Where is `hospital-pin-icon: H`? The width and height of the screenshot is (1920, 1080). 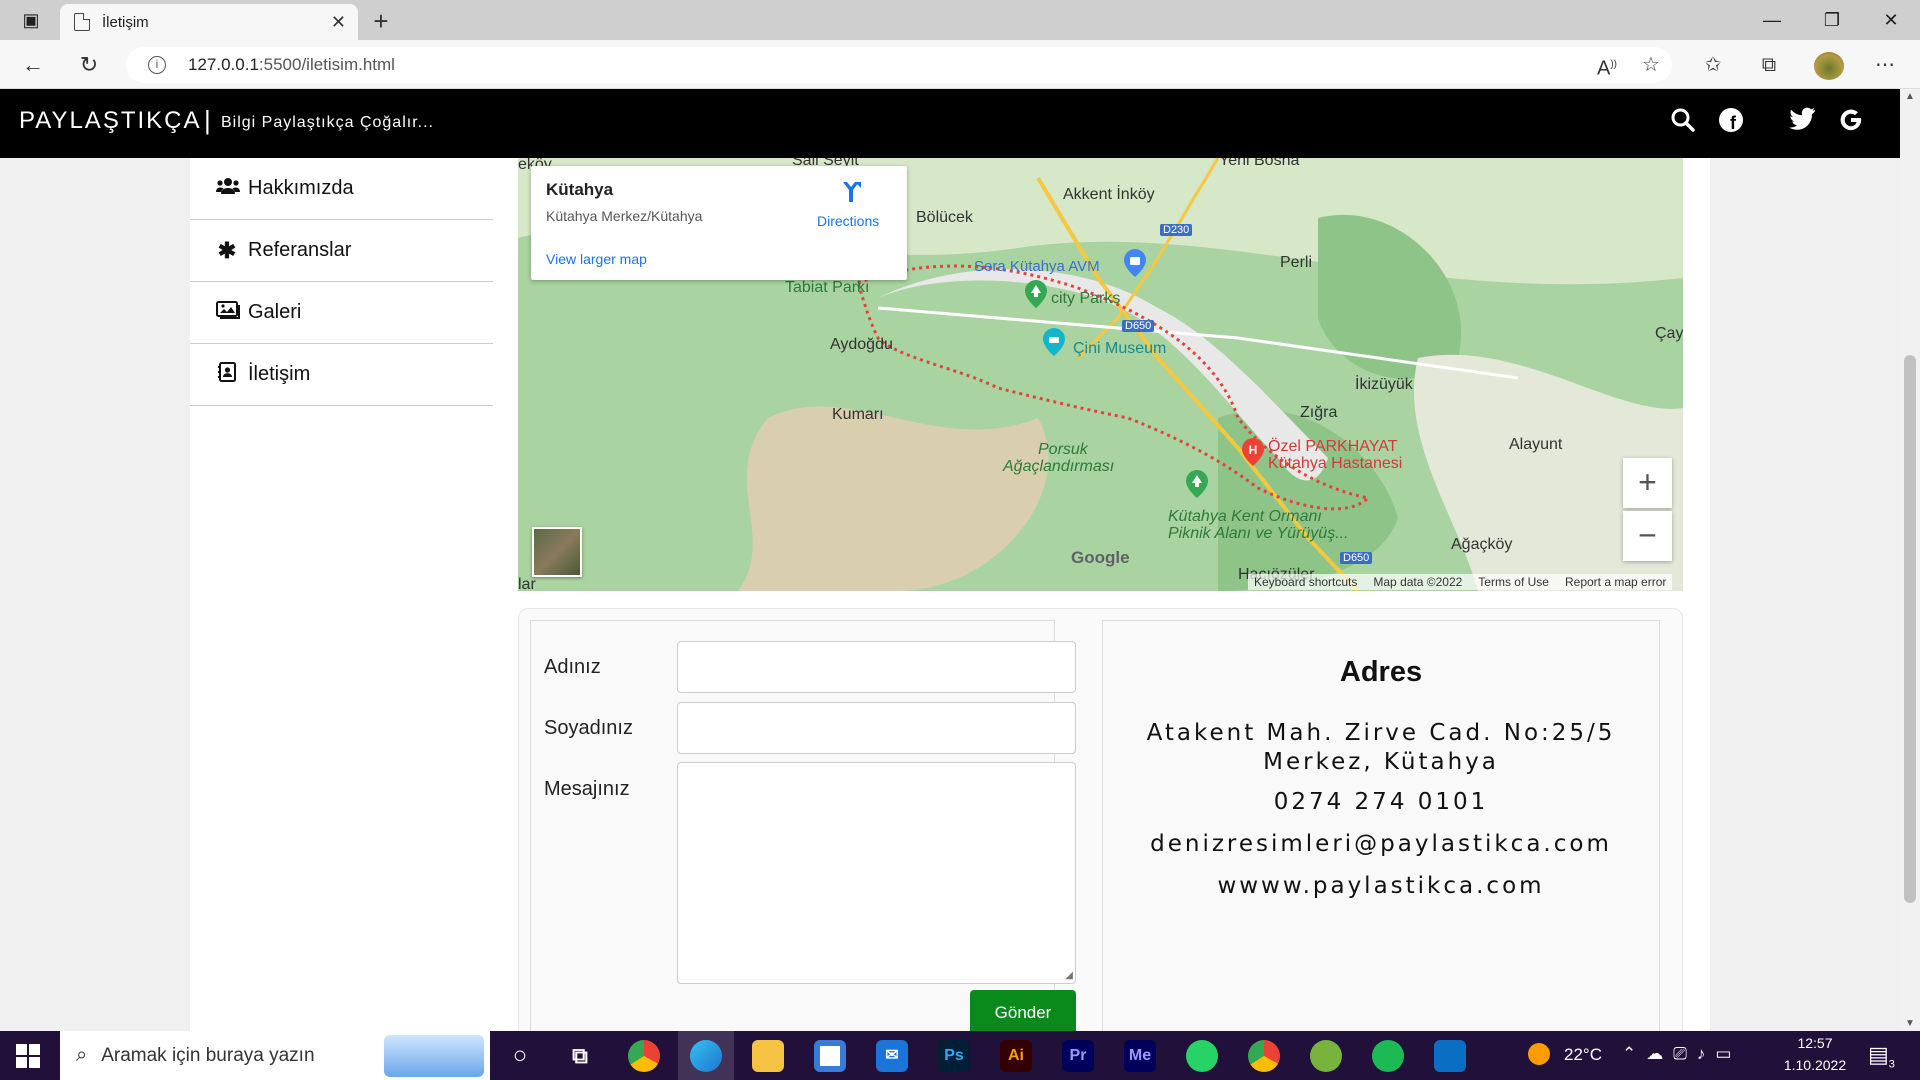 hospital-pin-icon: H is located at coordinates (1253, 452).